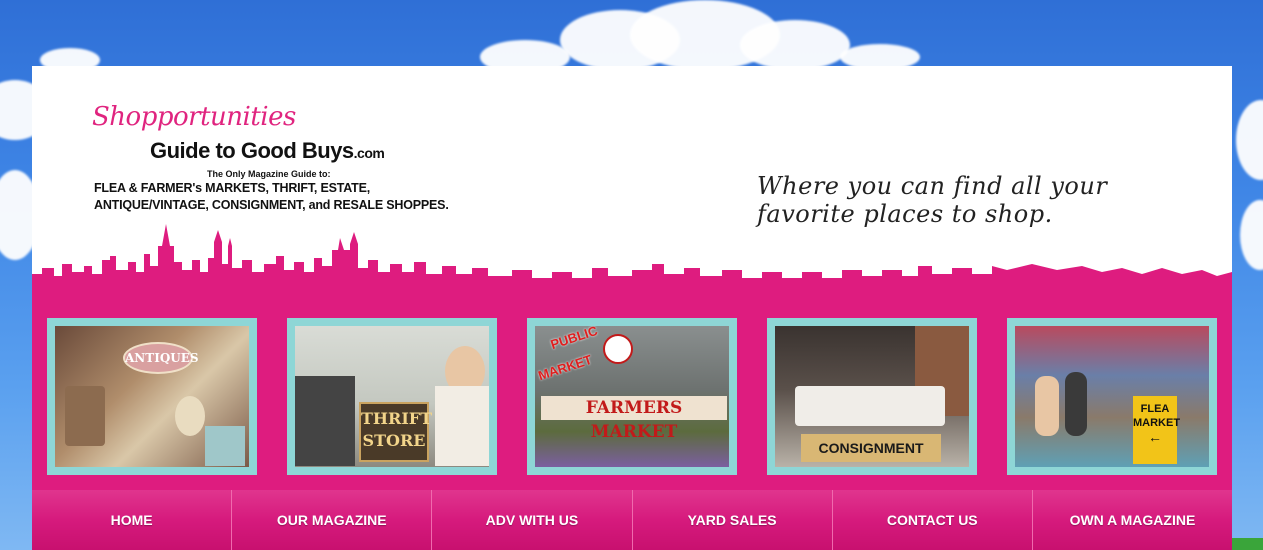 The image size is (1263, 550). I want to click on flea-market-sign: FLEA MARKET ←, so click(1157, 430).